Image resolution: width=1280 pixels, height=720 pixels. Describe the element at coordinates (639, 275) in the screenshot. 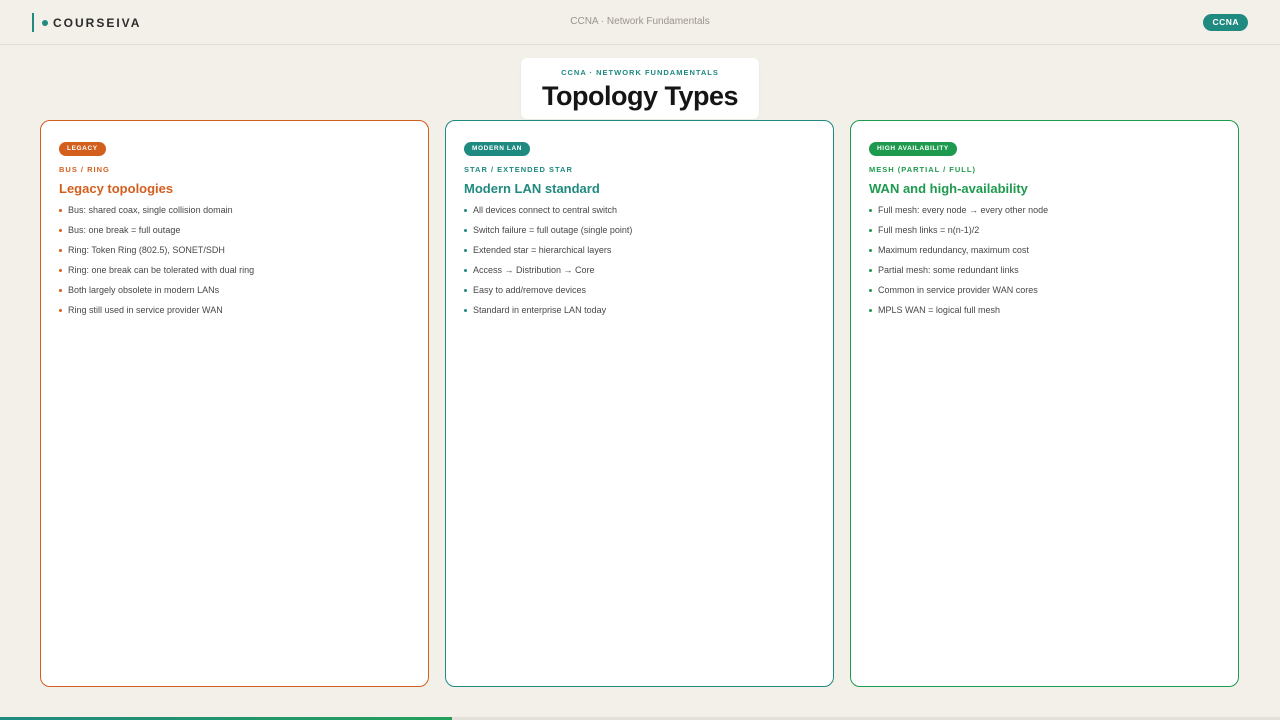

I see `list-item: Access → Distribution → Core` at that location.